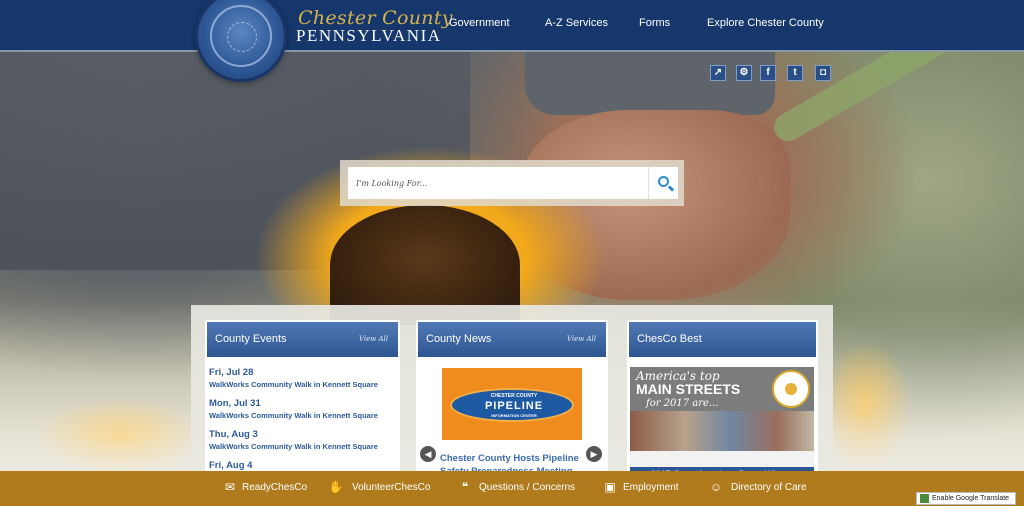 The image size is (1024, 506). I want to click on quick-link-readychesco: ReadyChesCo, so click(274, 487).